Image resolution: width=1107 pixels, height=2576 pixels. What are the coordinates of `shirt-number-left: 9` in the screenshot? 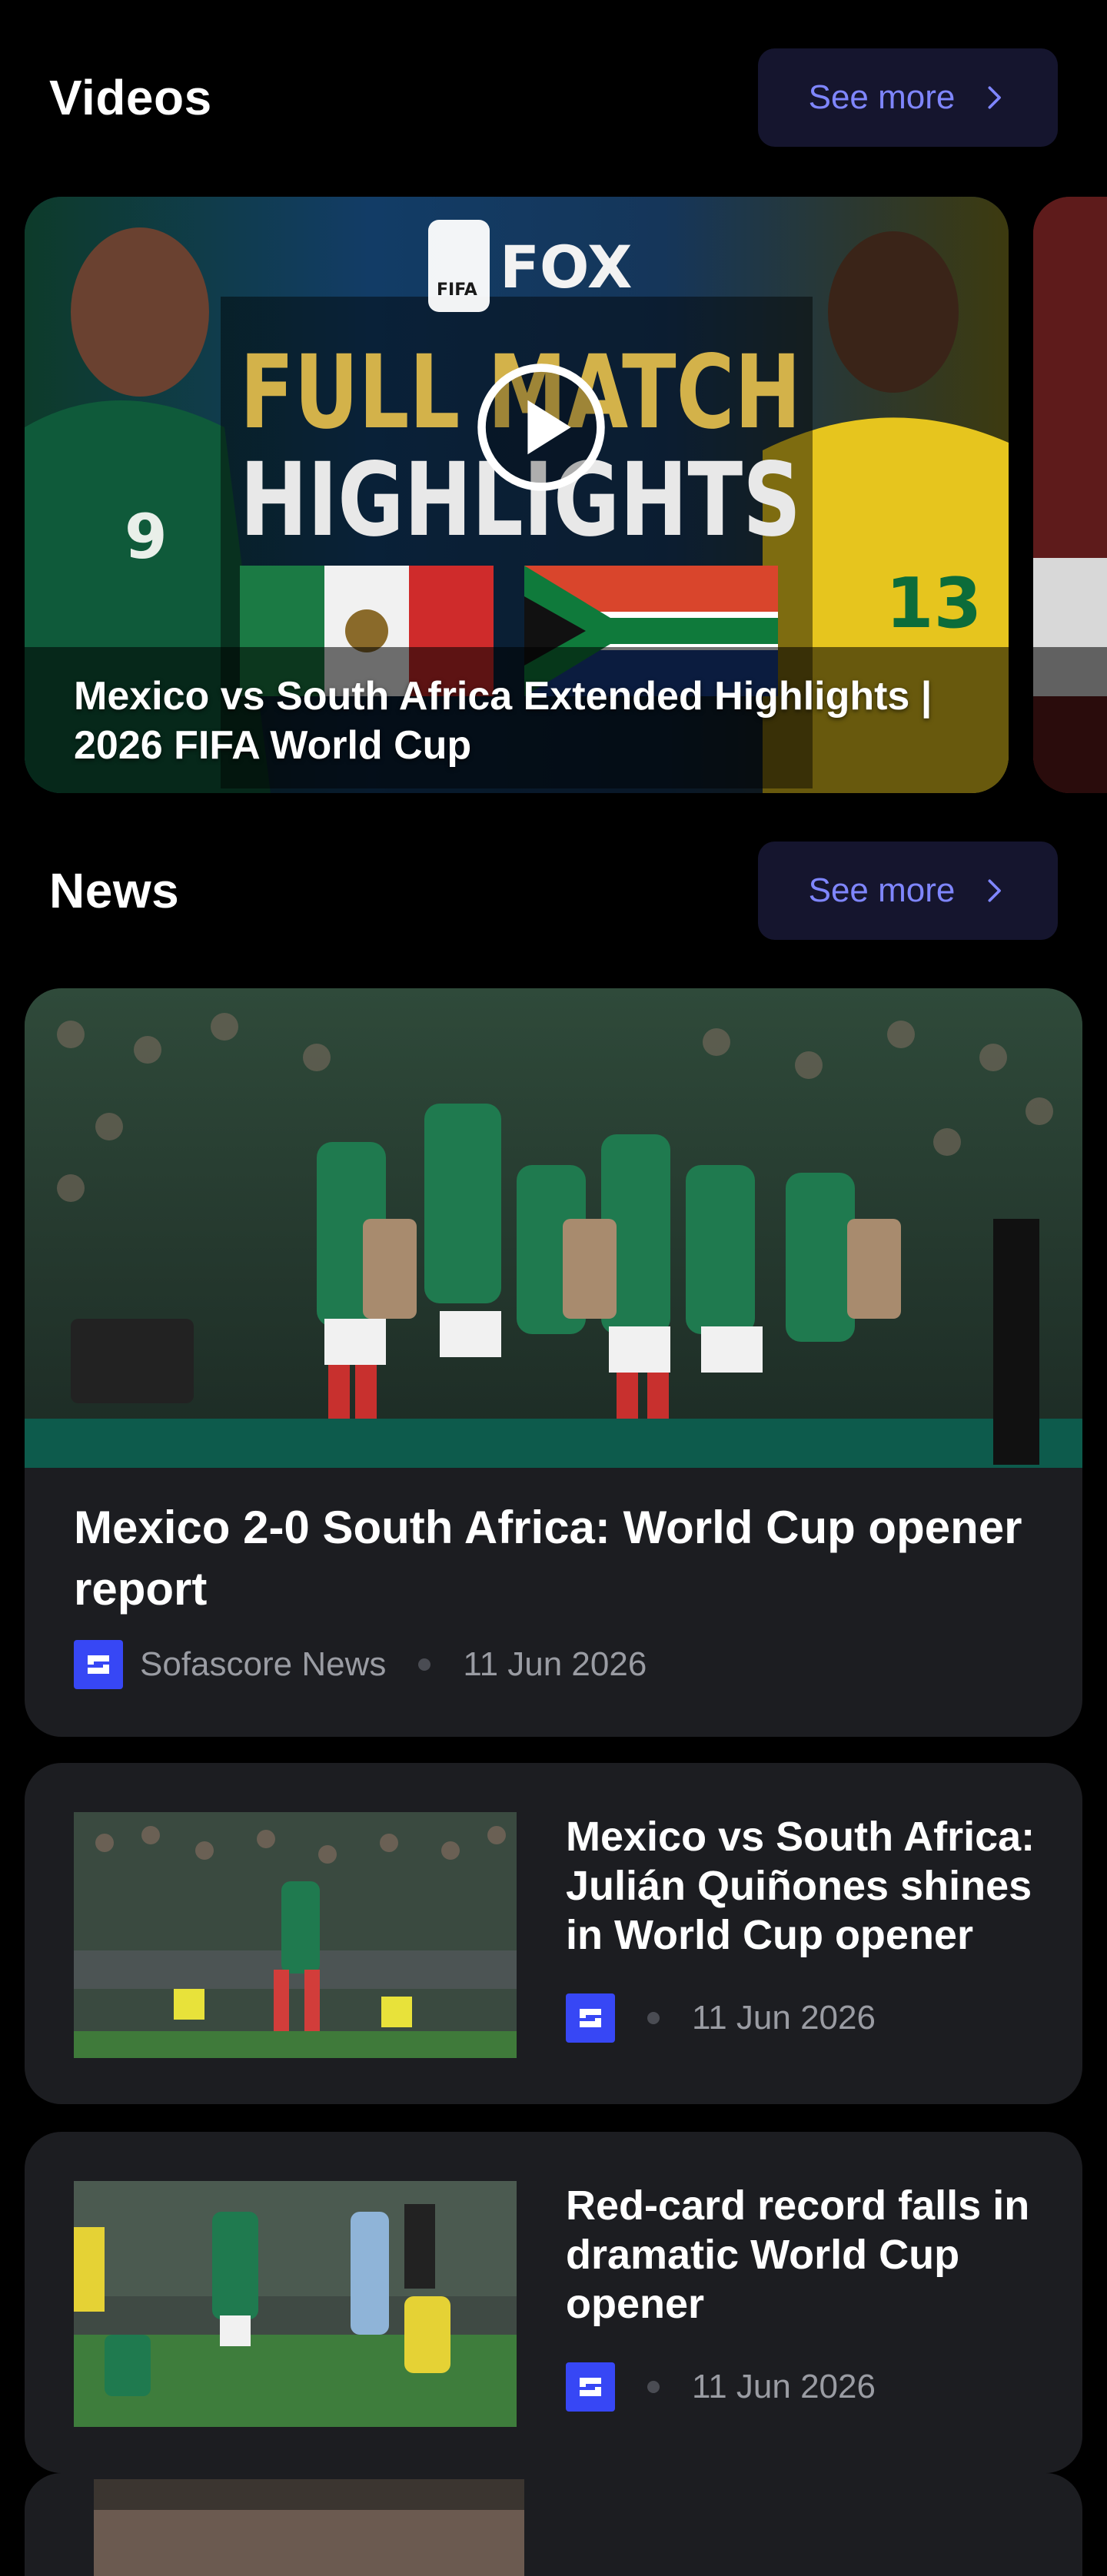 It's located at (146, 537).